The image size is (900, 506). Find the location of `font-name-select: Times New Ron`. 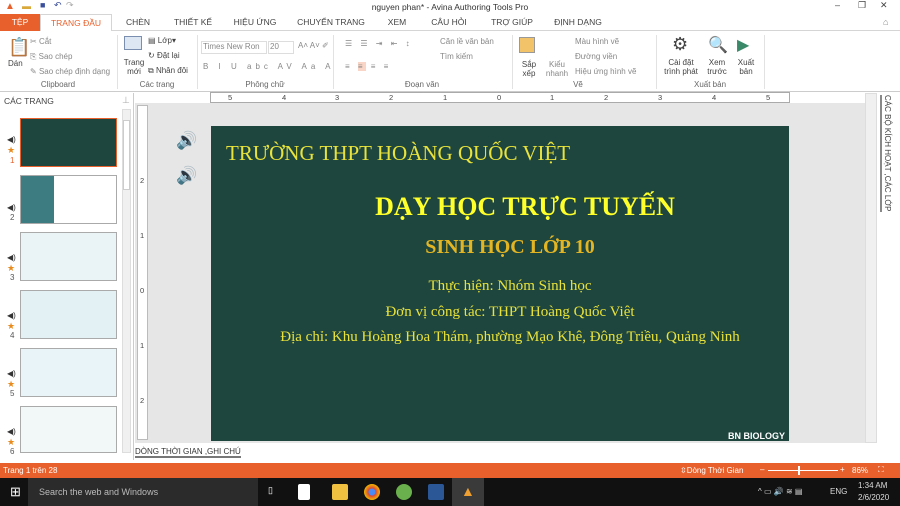

font-name-select: Times New Ron is located at coordinates (234, 47).